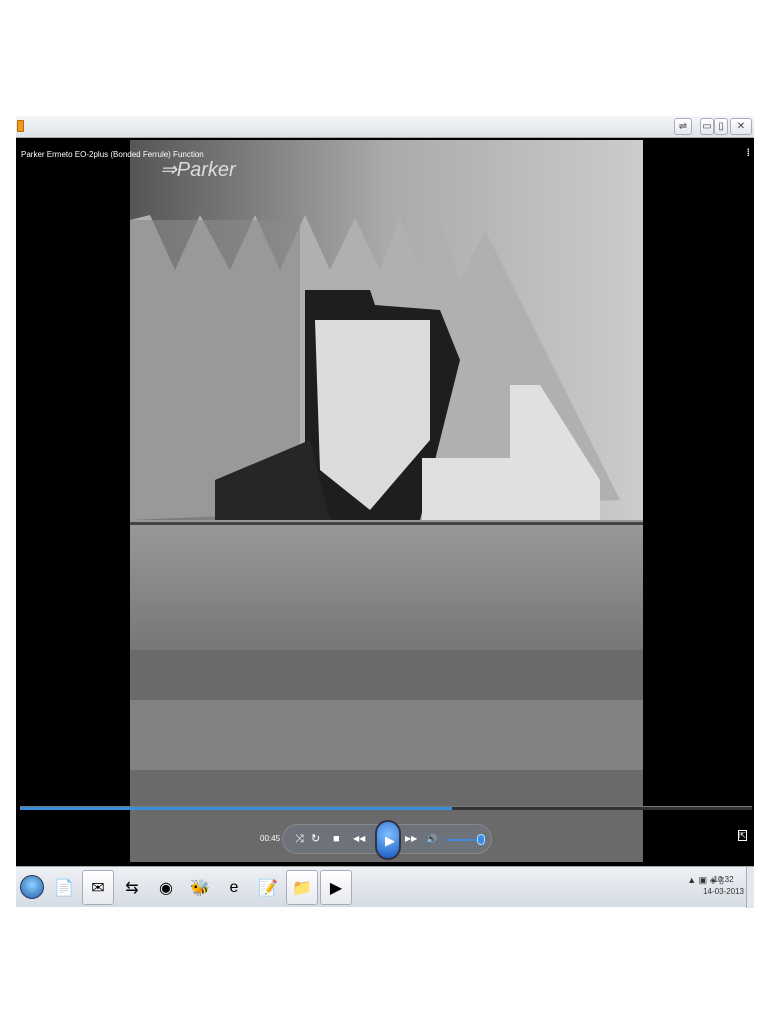 This screenshot has width=768, height=1024. I want to click on parker-logo: ⇒Parker, so click(198, 170).